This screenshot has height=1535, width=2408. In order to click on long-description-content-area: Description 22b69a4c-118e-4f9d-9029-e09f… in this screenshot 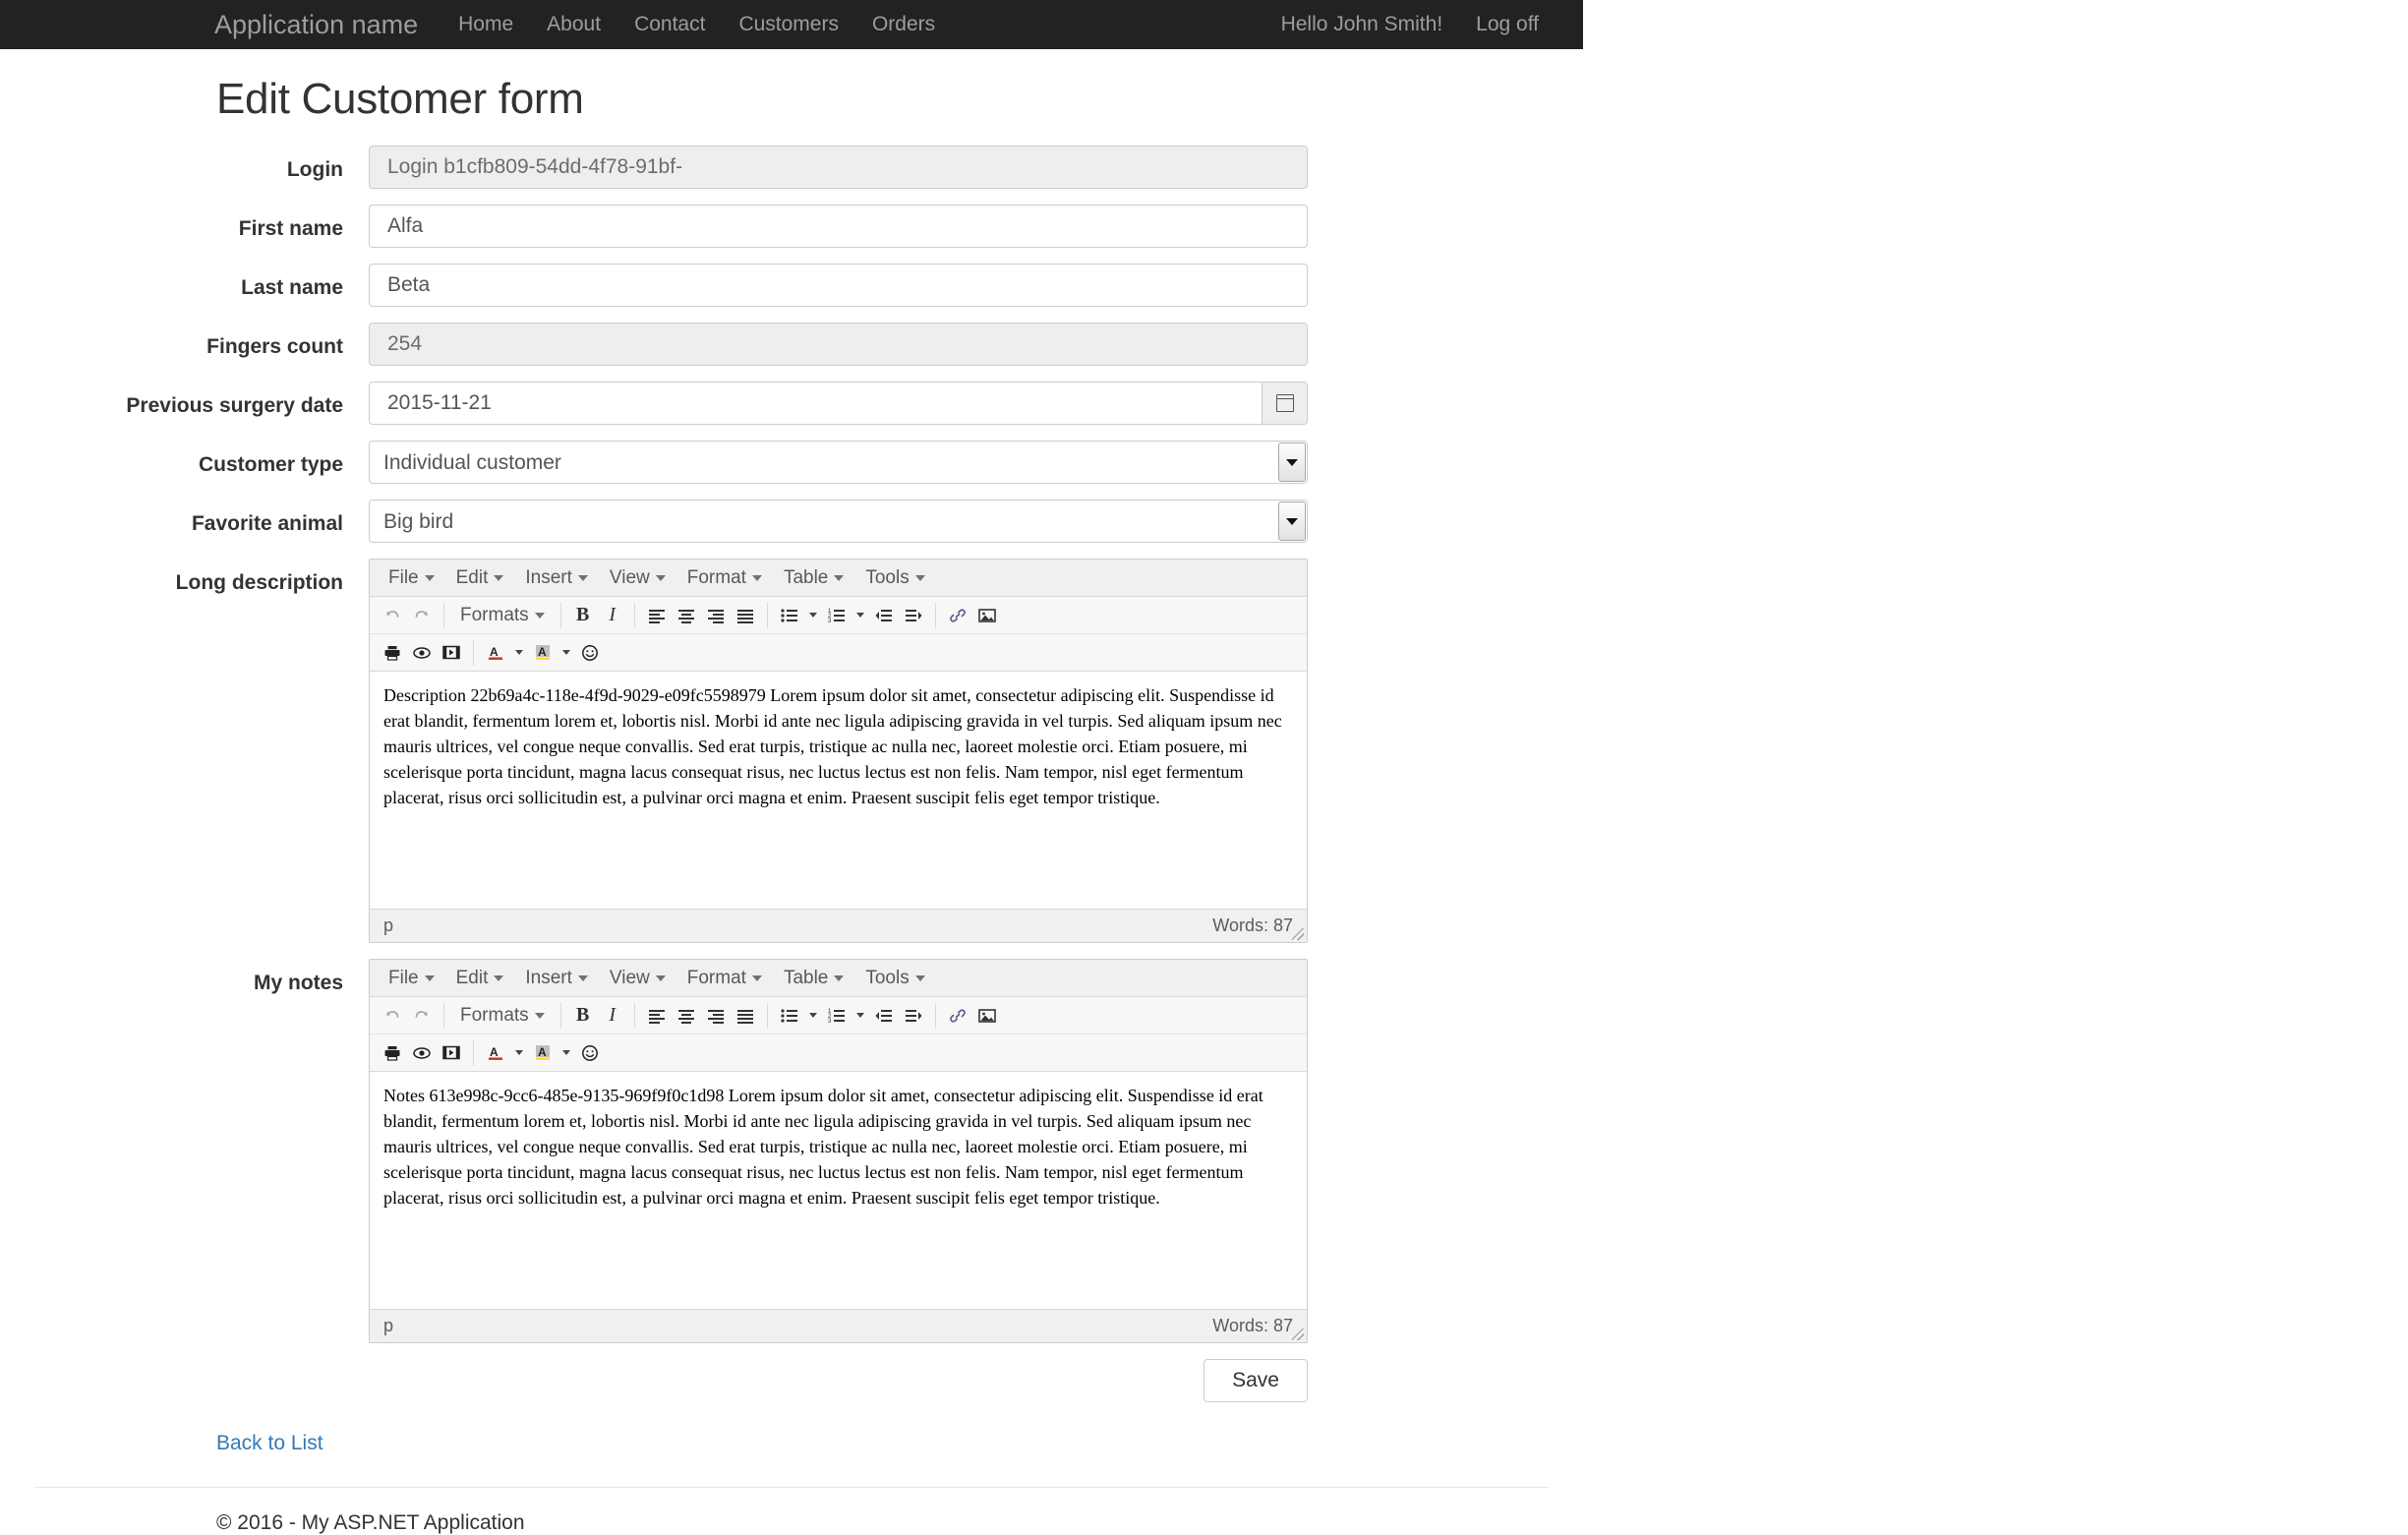, I will do `click(838, 790)`.